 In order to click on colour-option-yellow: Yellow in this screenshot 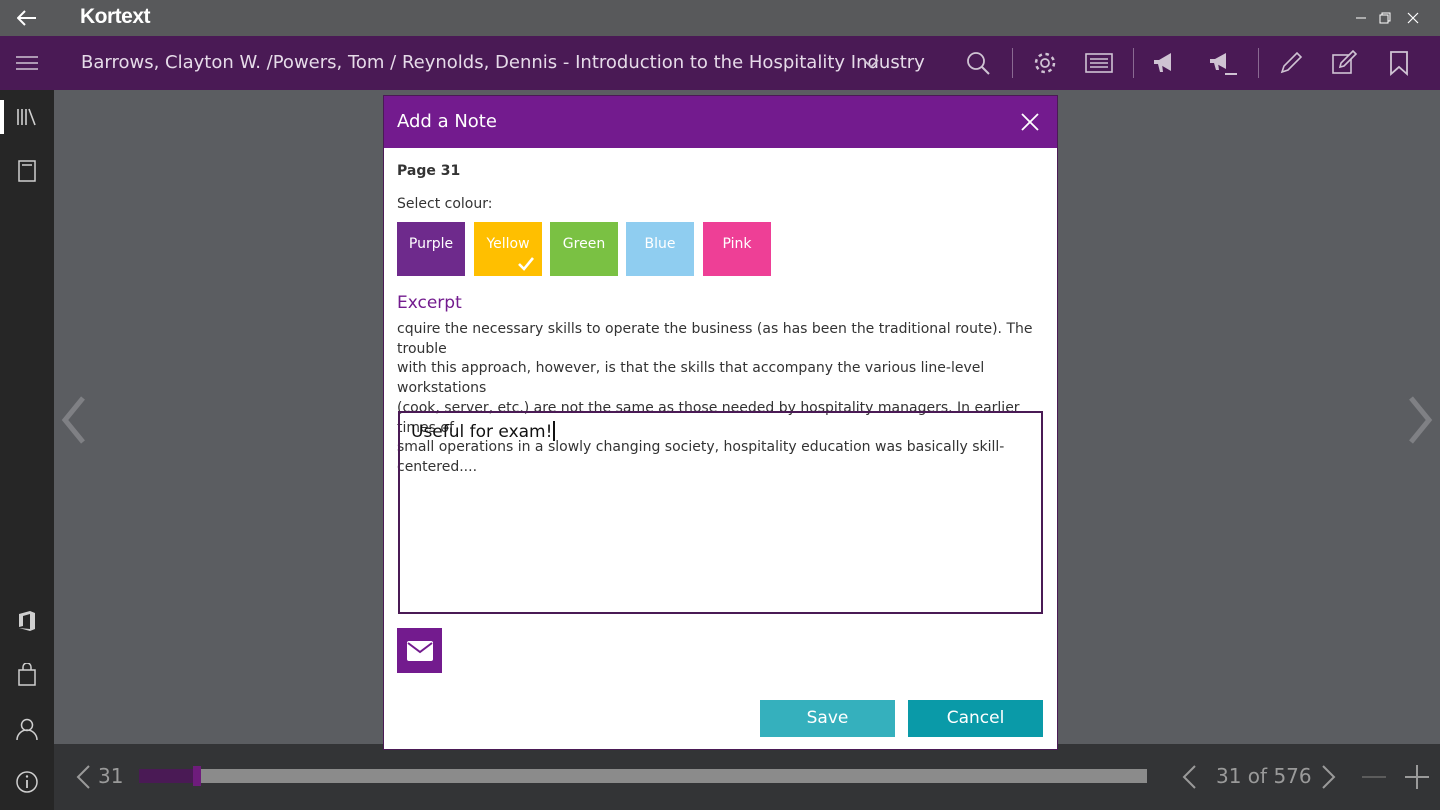, I will do `click(508, 249)`.